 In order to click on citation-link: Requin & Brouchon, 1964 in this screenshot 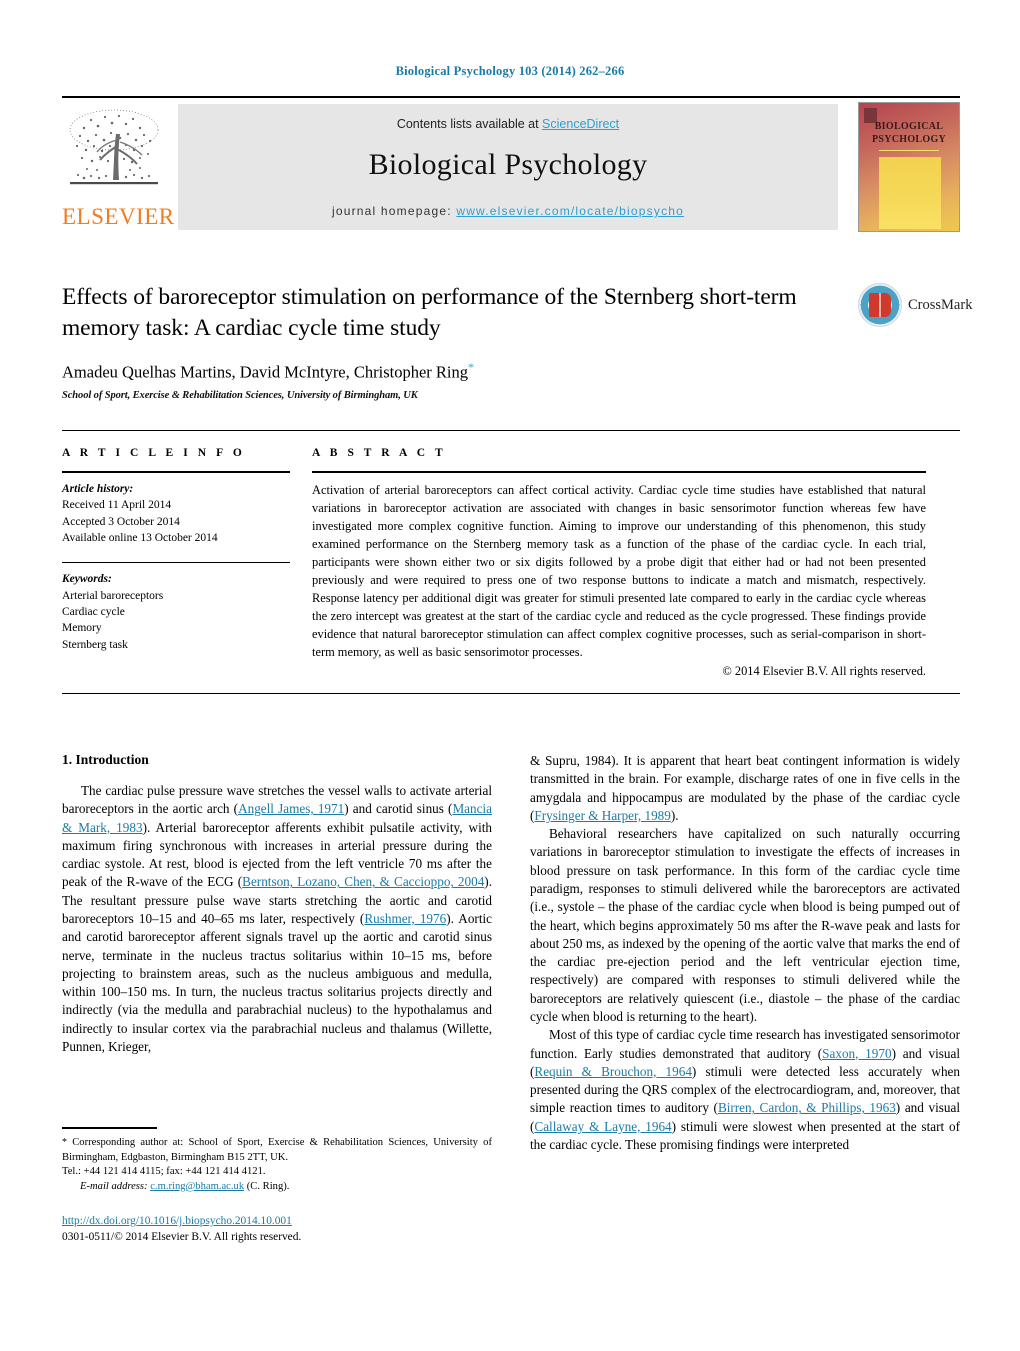, I will do `click(613, 1071)`.